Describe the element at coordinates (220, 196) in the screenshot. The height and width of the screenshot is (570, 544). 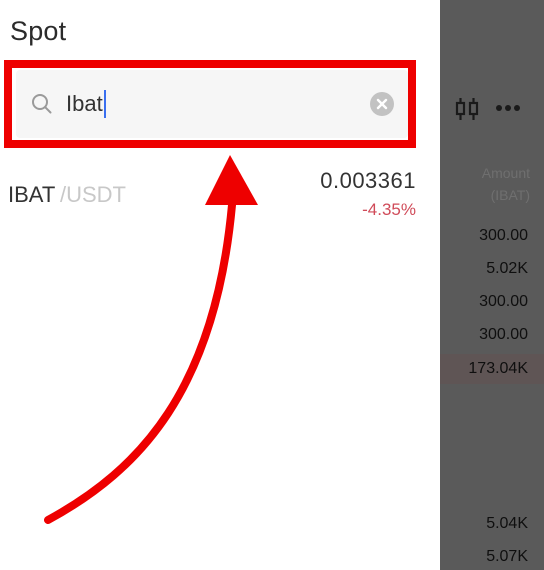
I see `search-result-row: IBAT /USDT 0.003361 -4.35%` at that location.